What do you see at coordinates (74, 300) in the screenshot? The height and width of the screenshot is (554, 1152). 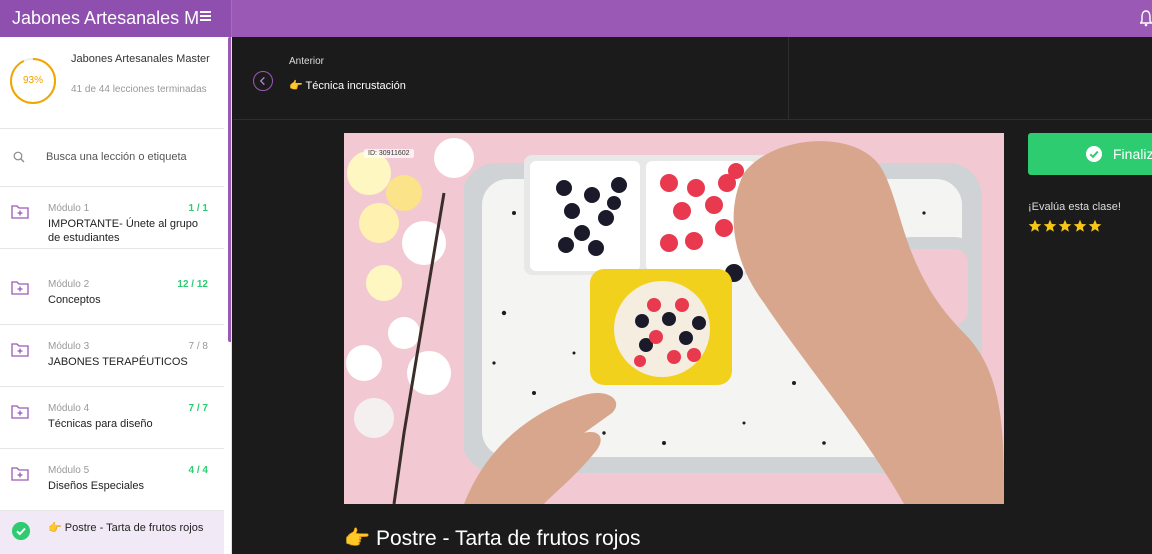 I see `module-title: Conceptos` at bounding box center [74, 300].